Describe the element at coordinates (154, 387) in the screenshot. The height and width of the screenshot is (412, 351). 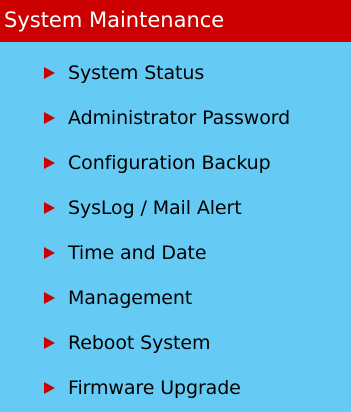
I see `menu-item-label: Firmware Upgrade` at that location.